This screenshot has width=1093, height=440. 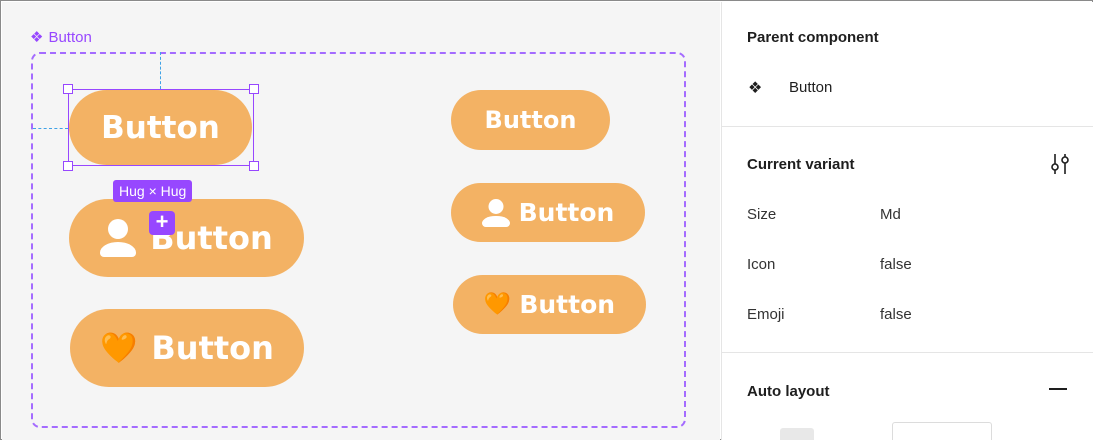 What do you see at coordinates (254, 166) in the screenshot?
I see `resize-handle-bottom-right` at bounding box center [254, 166].